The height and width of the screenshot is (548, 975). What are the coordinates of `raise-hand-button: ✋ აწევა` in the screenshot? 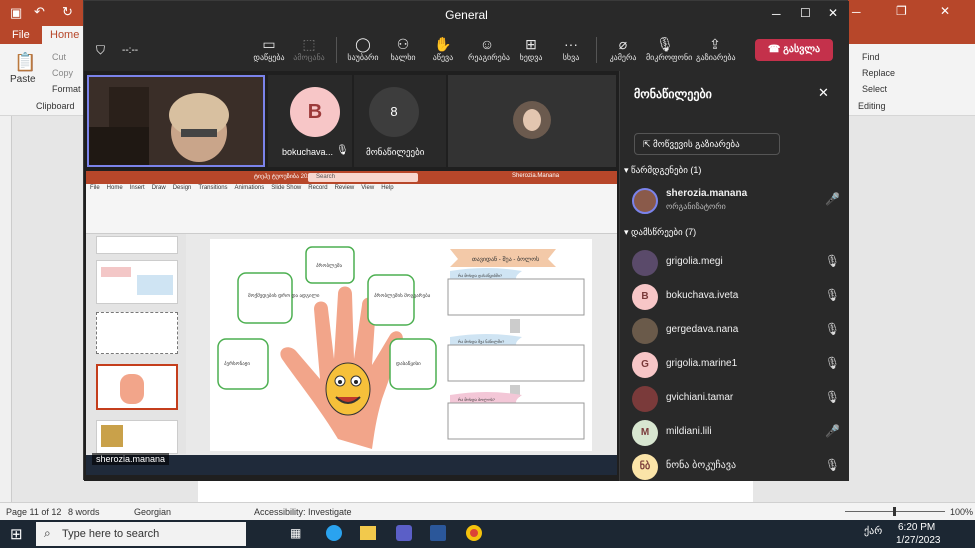 It's located at (443, 48).